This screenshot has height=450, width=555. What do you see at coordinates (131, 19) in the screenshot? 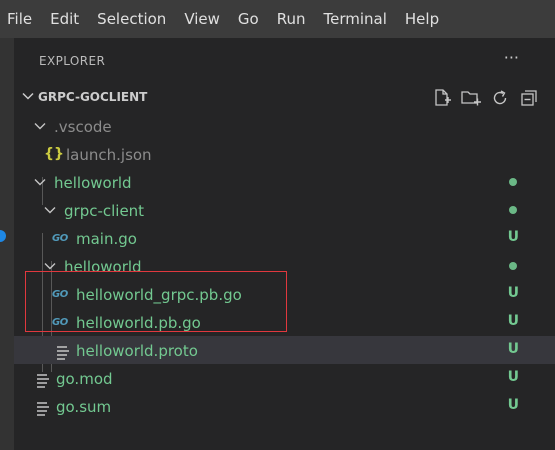
I see `menu-selection: Selection` at bounding box center [131, 19].